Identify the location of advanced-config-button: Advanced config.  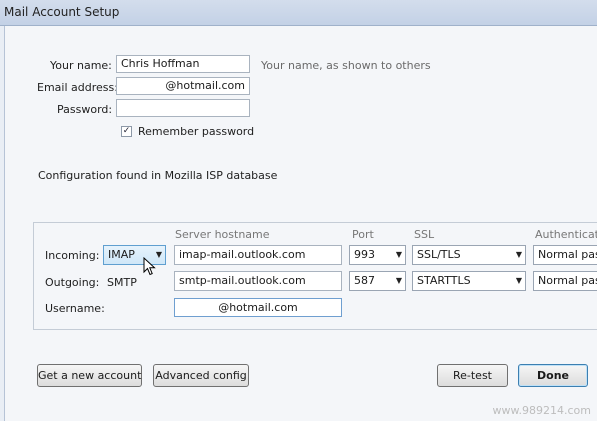
(201, 375).